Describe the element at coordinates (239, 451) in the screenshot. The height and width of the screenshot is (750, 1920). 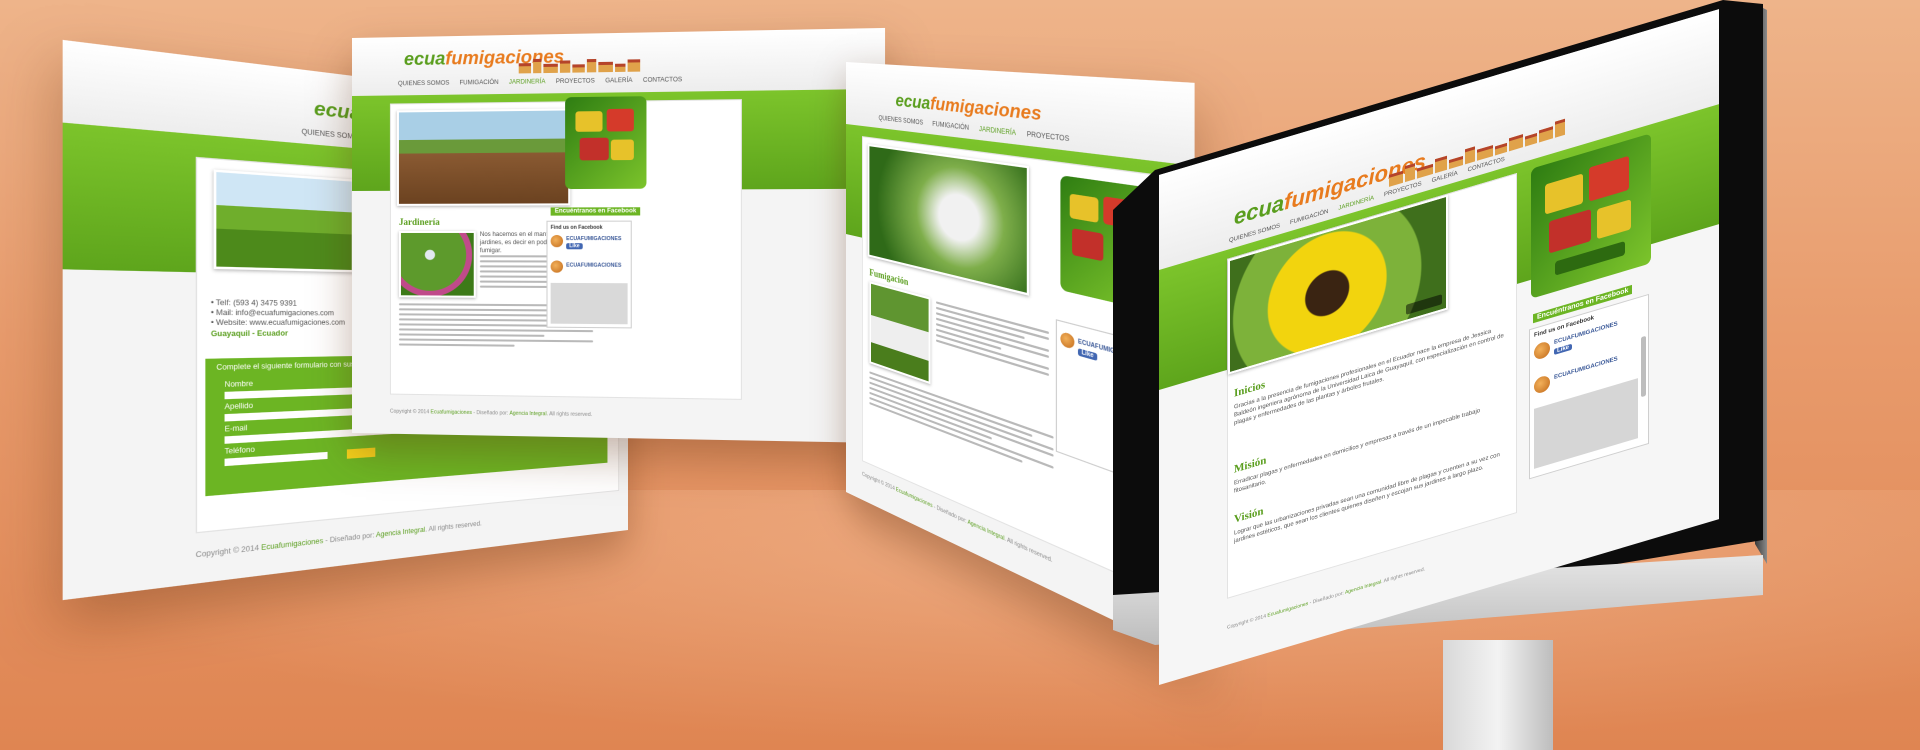
I see `field-label: Teléfono` at that location.